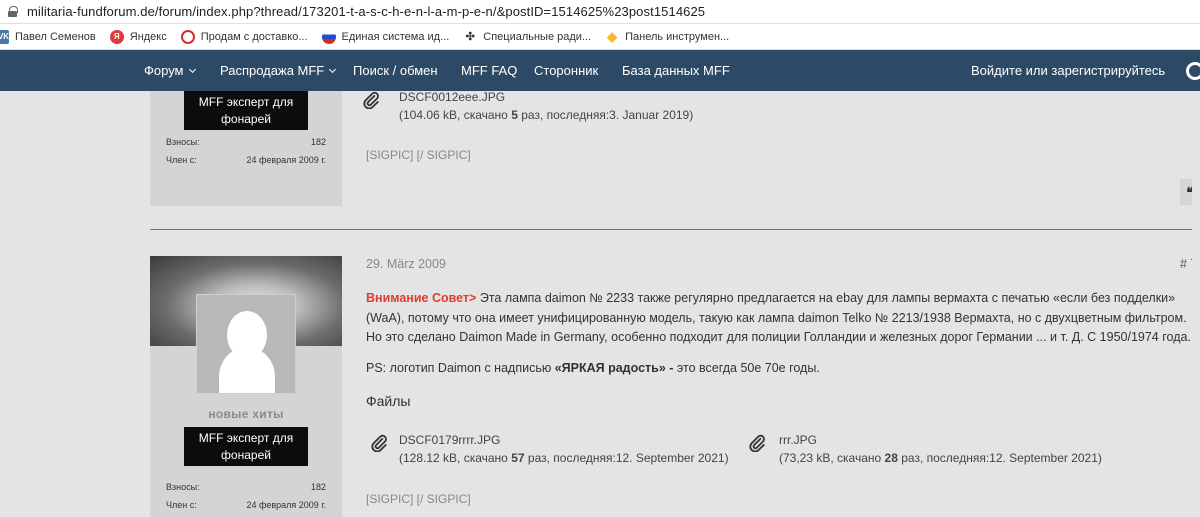 Image resolution: width=1200 pixels, height=517 pixels. What do you see at coordinates (1196, 304) in the screenshot?
I see `scrollbar` at bounding box center [1196, 304].